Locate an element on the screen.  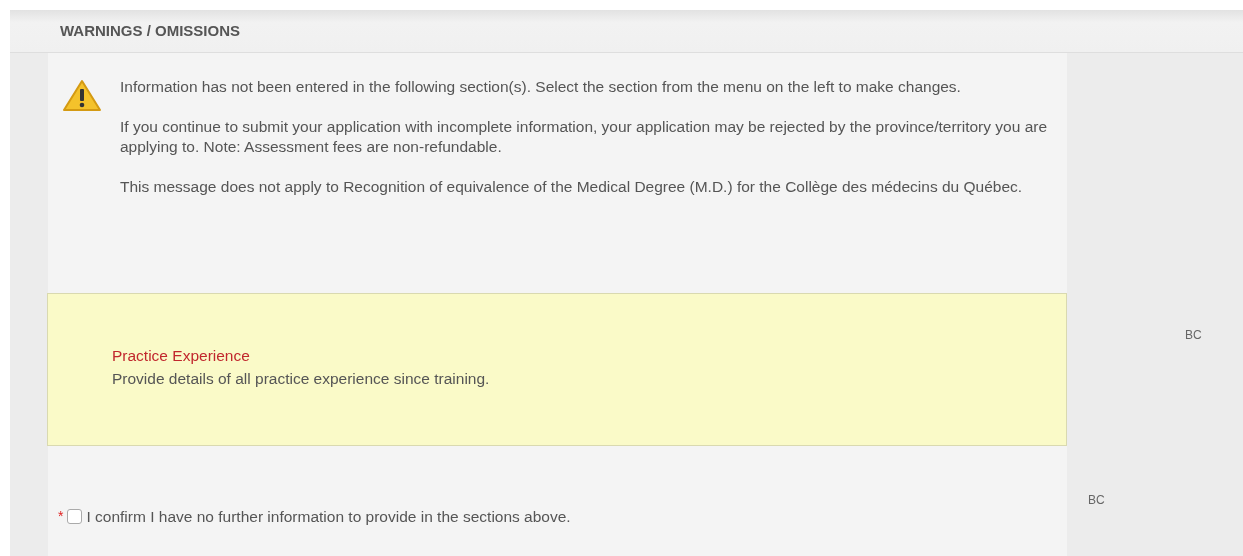
omission-title: Practice Experience is located at coordinates (181, 356).